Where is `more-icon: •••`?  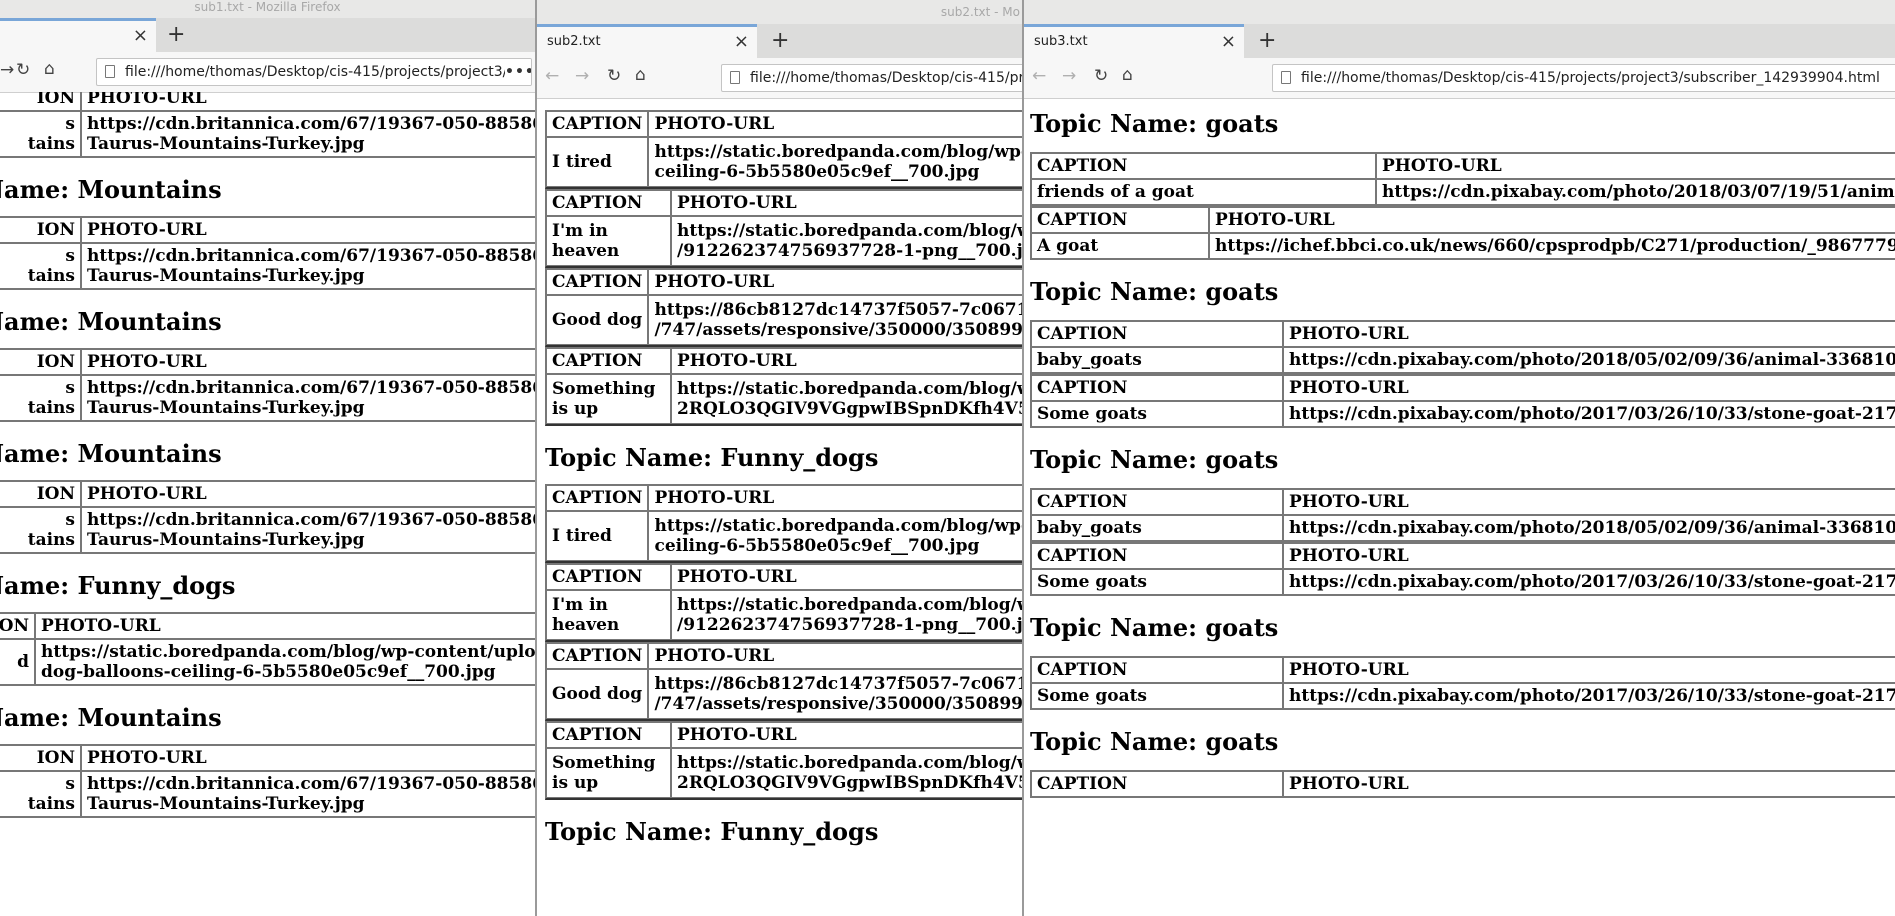 more-icon: ••• is located at coordinates (518, 72).